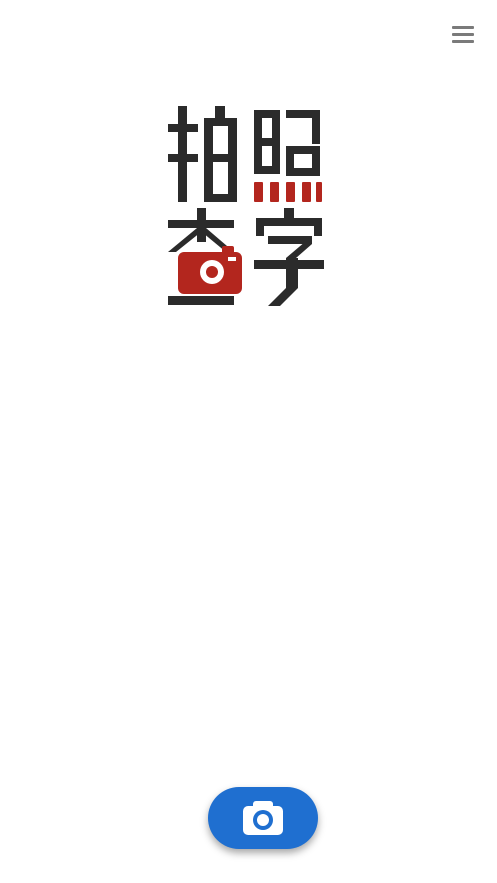 The image size is (497, 883). I want to click on app-logo-graphic, so click(246, 206).